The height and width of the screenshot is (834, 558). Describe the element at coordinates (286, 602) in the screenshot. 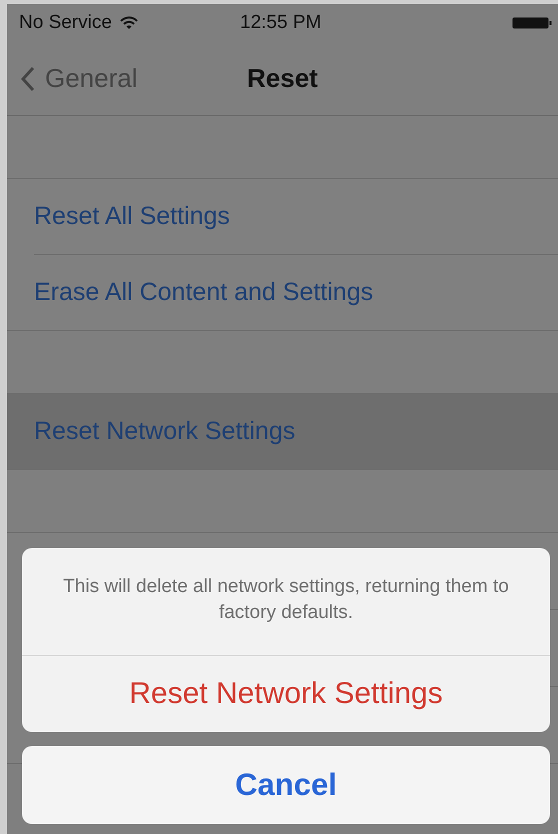

I see `sheet-message: This will delete all network settings, returning them to factory defaults.` at that location.